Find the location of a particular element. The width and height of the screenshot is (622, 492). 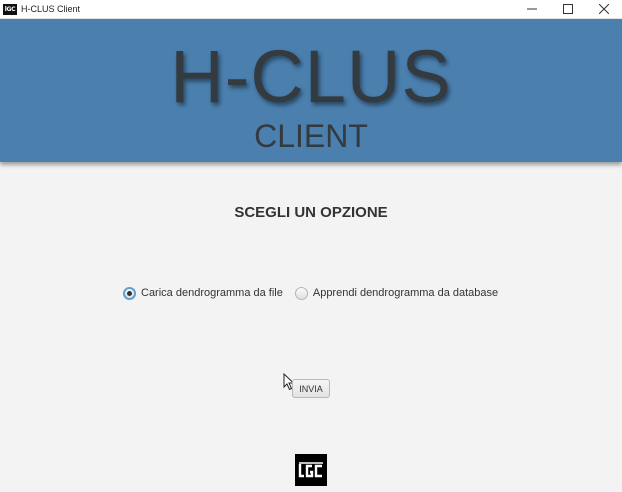

option-load-from-file: Carica dendrogramma da file is located at coordinates (203, 293).